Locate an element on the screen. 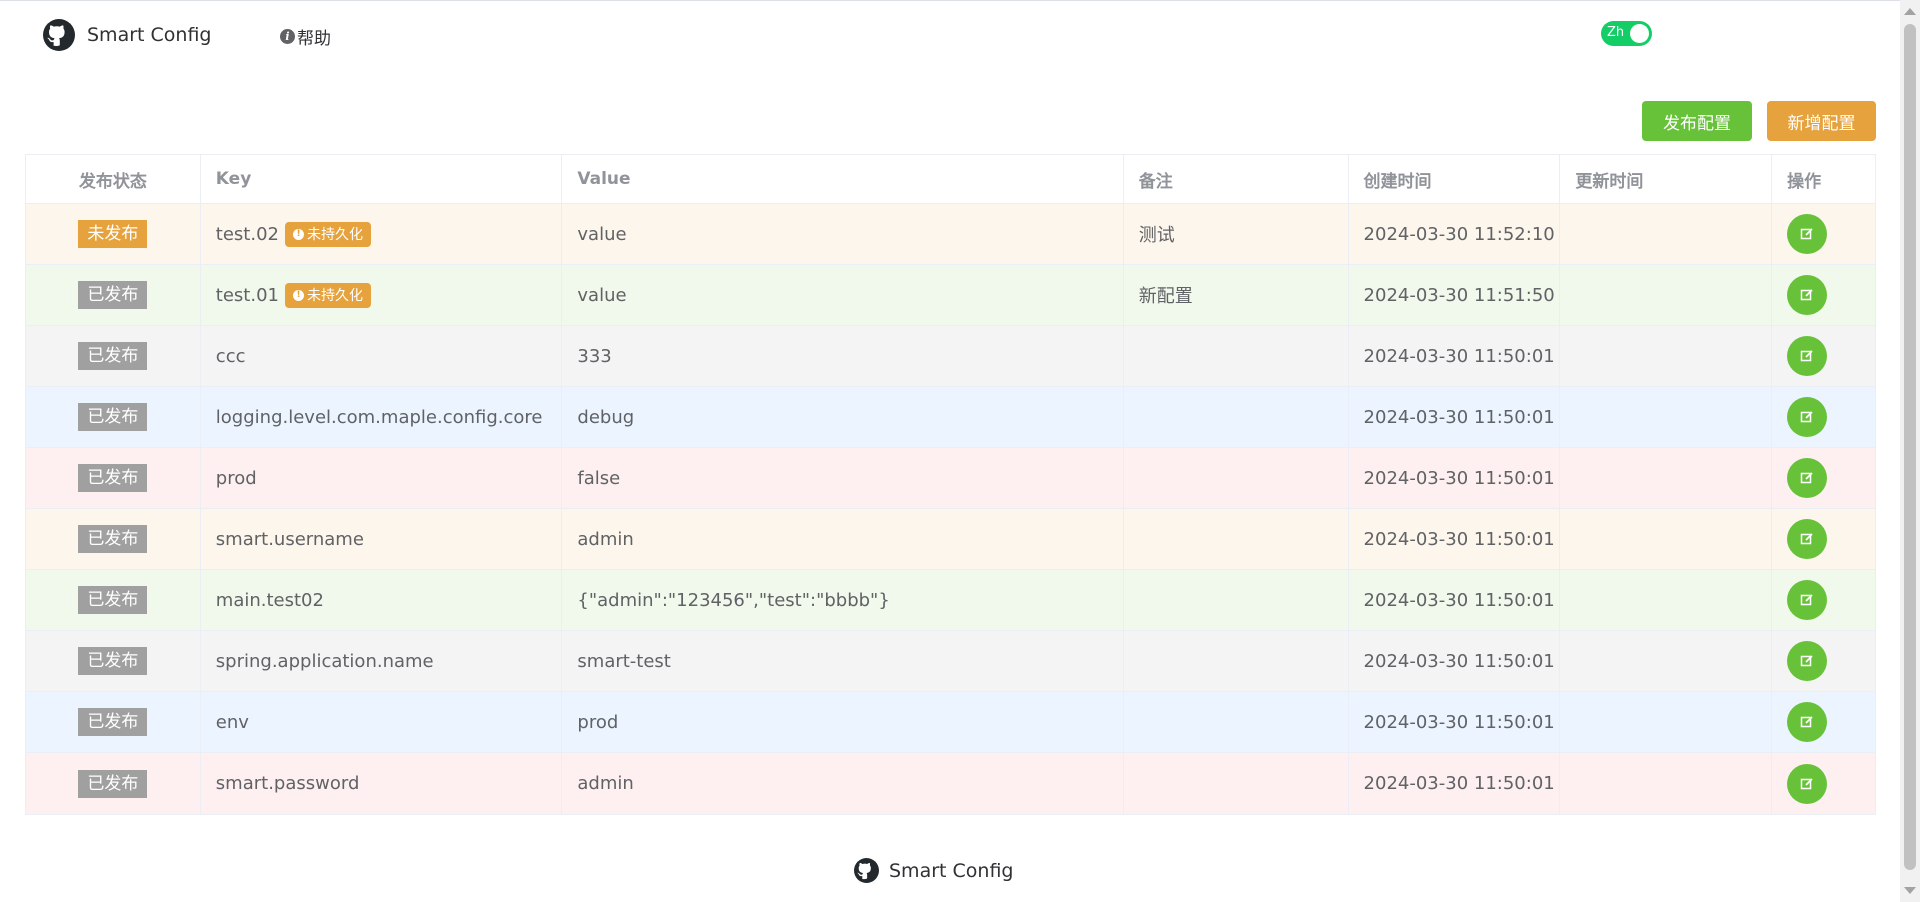 The height and width of the screenshot is (902, 1920). key-cell: main.test02 is located at coordinates (382, 600).